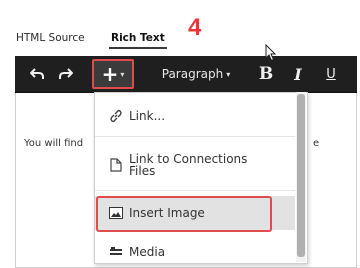 This screenshot has width=360, height=268. What do you see at coordinates (301, 175) in the screenshot?
I see `menu-scrollbar-thumb` at bounding box center [301, 175].